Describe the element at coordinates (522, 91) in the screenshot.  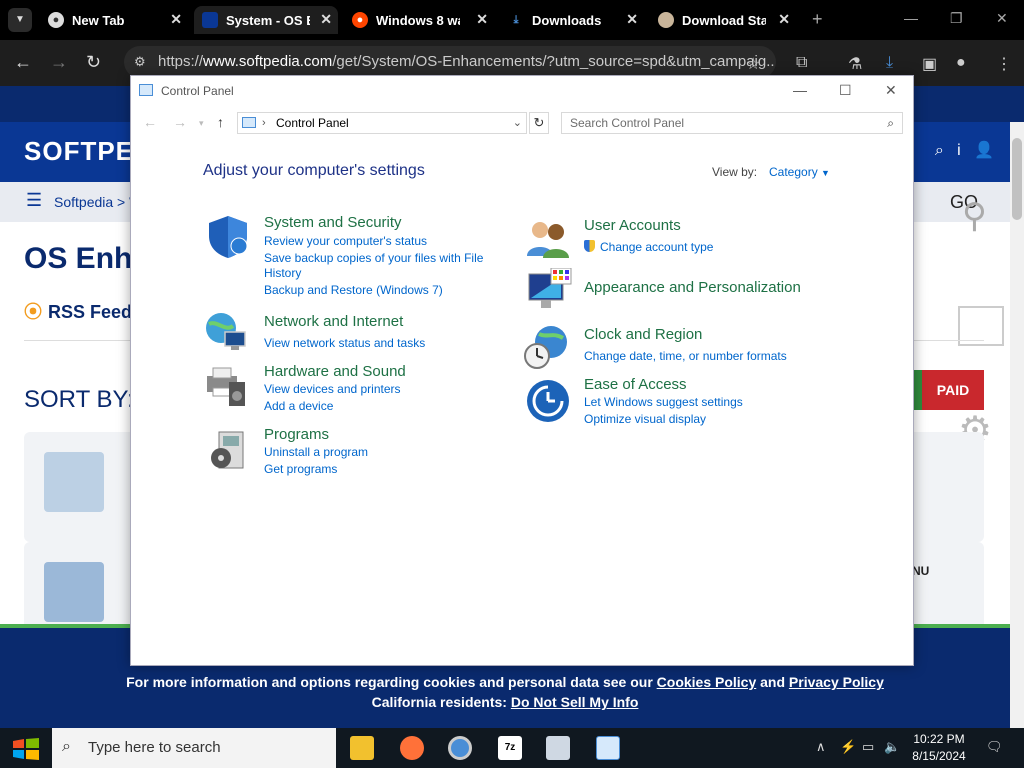
I see `window-titlebar: Control Panel — ☐ ✕` at that location.